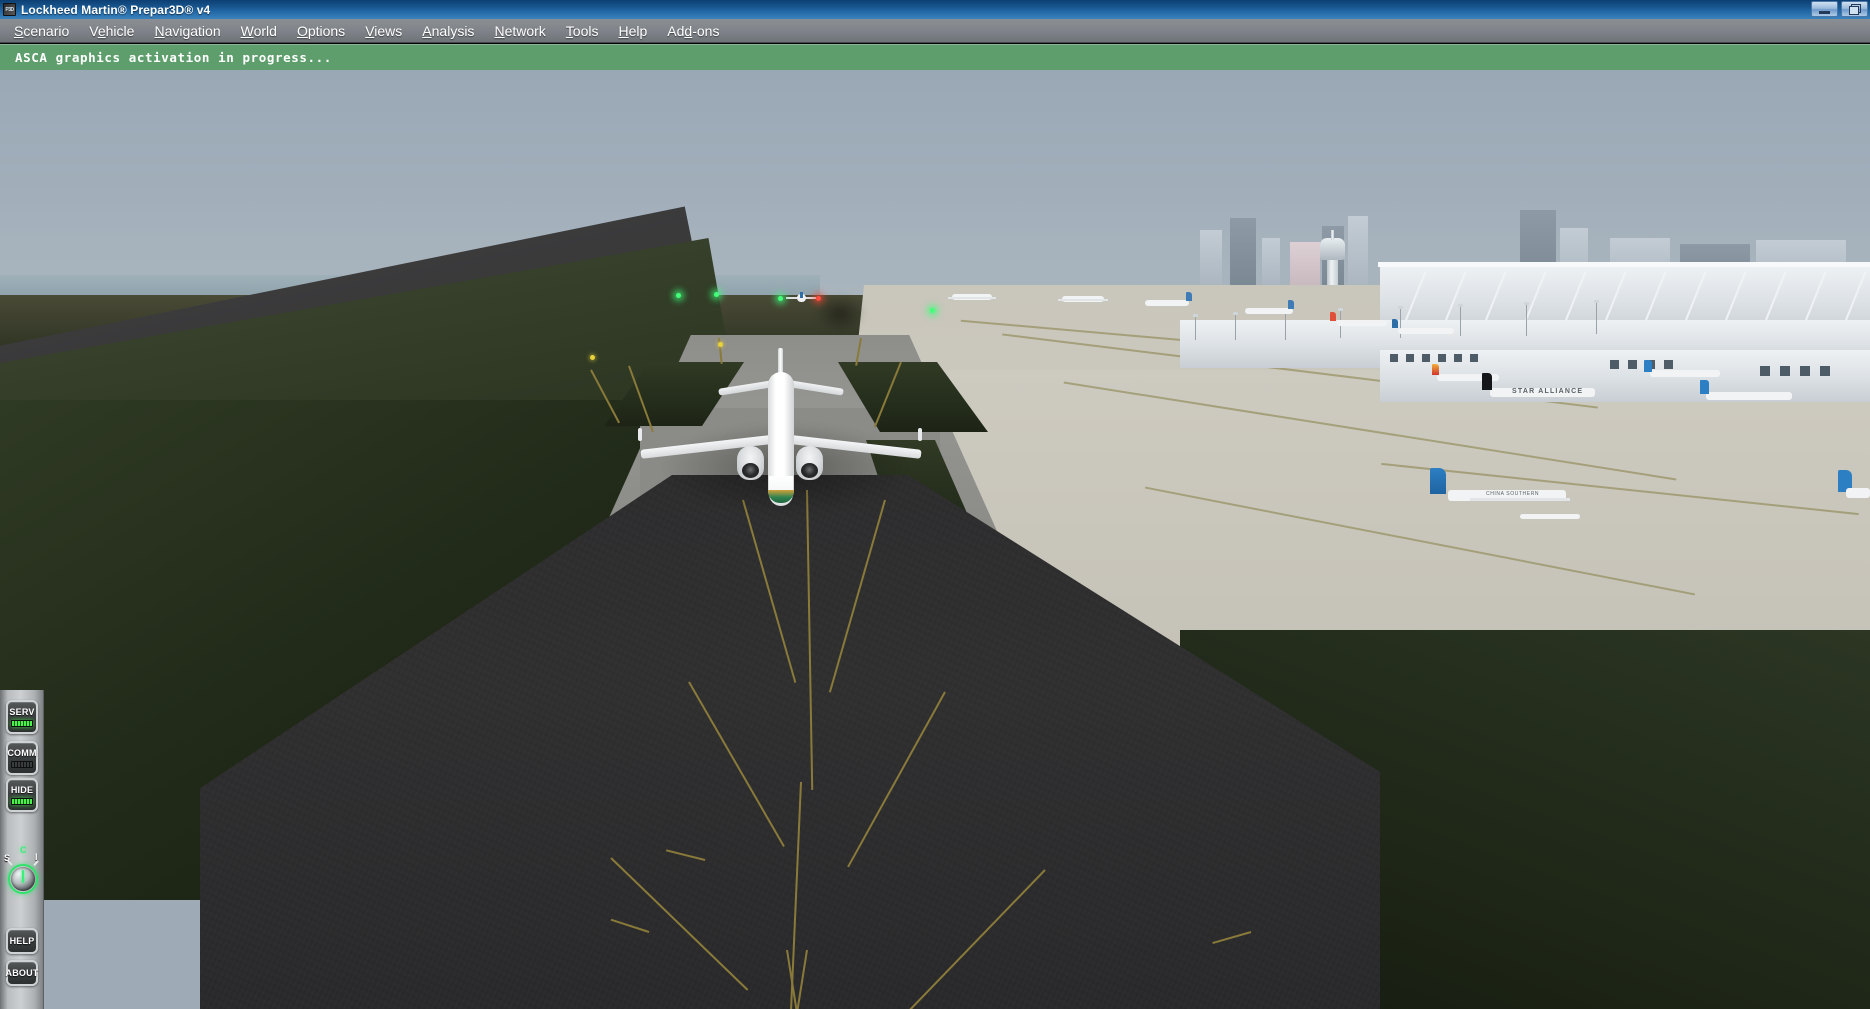  What do you see at coordinates (1513, 494) in the screenshot?
I see `china-southern-livery-text: CHINA SOUTHERN` at bounding box center [1513, 494].